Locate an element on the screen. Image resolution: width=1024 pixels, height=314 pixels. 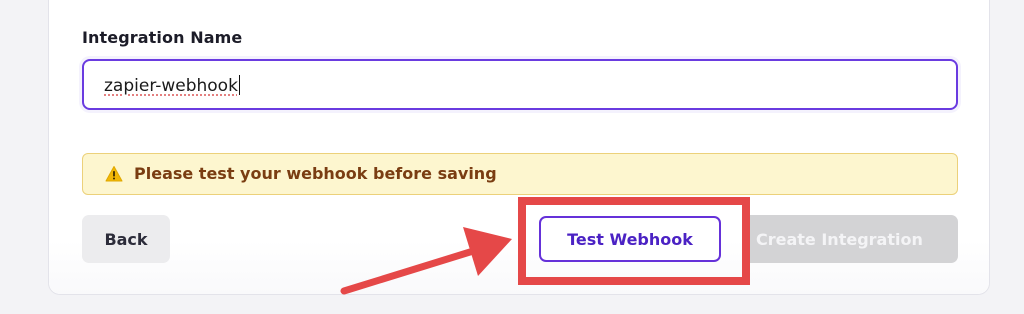
text-caret is located at coordinates (239, 85).